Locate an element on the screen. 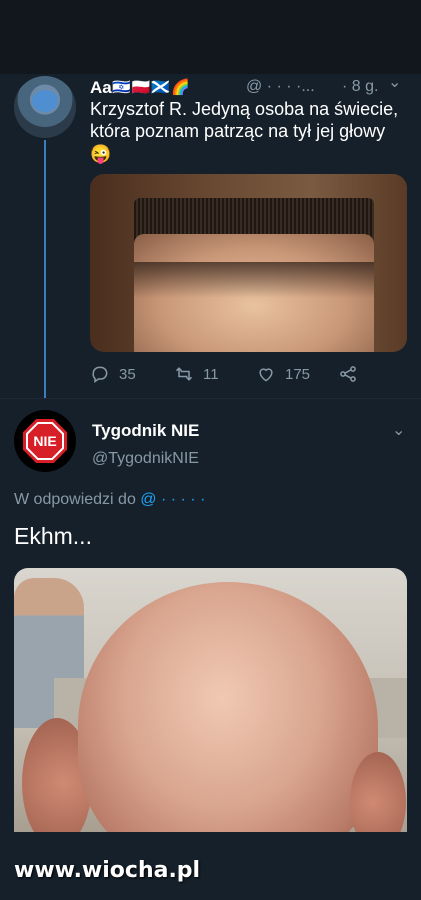 The image size is (421, 900). nie-logo: NIE is located at coordinates (45, 441).